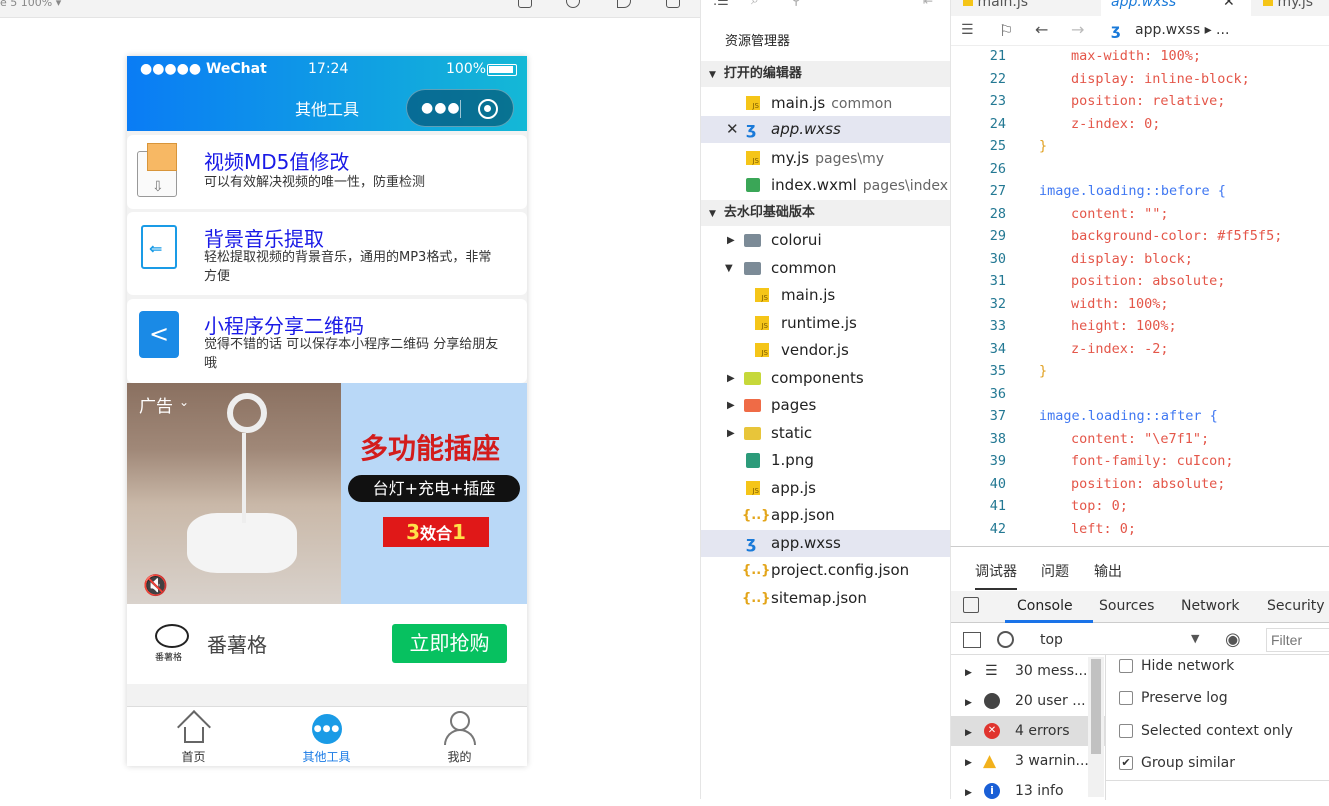 This screenshot has width=1329, height=806. I want to click on buy-now-button: 立即抢购, so click(449, 643).